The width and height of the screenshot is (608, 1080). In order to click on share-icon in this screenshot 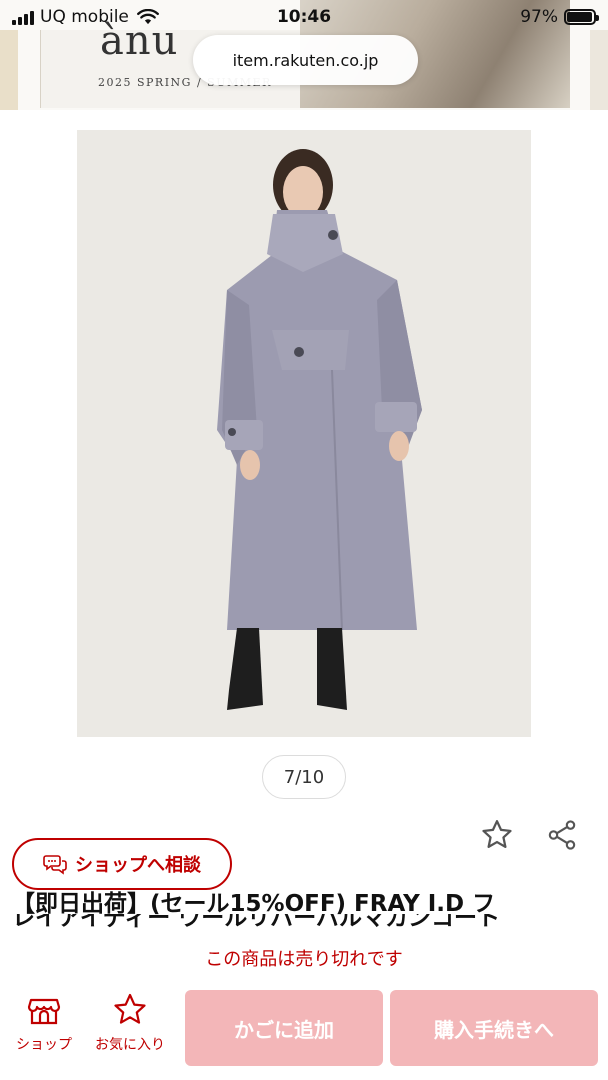, I will do `click(562, 835)`.